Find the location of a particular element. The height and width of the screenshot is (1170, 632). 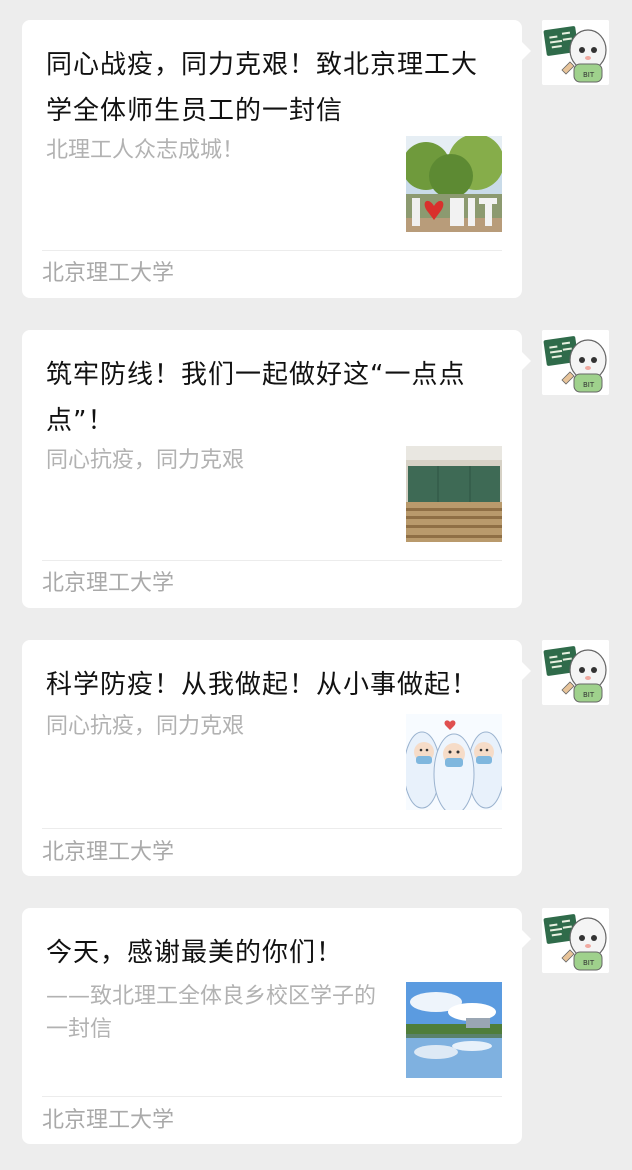

article-digest: ——致北理工全体良乡校区学子的一封信 is located at coordinates (211, 1013).